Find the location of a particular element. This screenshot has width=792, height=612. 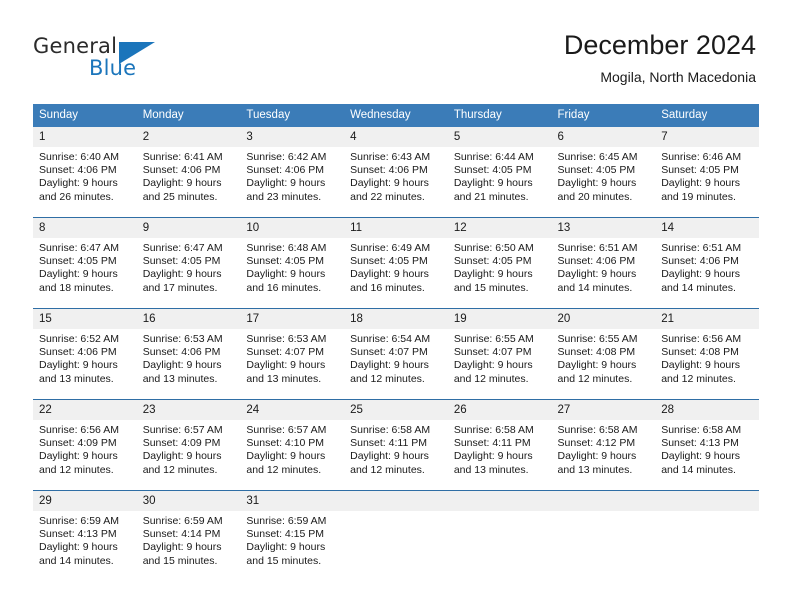

sunrise-text: Sunrise: 6:52 AM is located at coordinates (79, 339).